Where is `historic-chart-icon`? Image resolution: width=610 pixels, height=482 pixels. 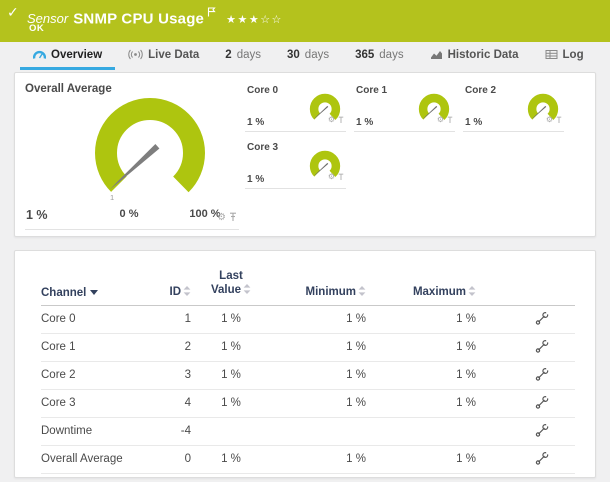 historic-chart-icon is located at coordinates (436, 54).